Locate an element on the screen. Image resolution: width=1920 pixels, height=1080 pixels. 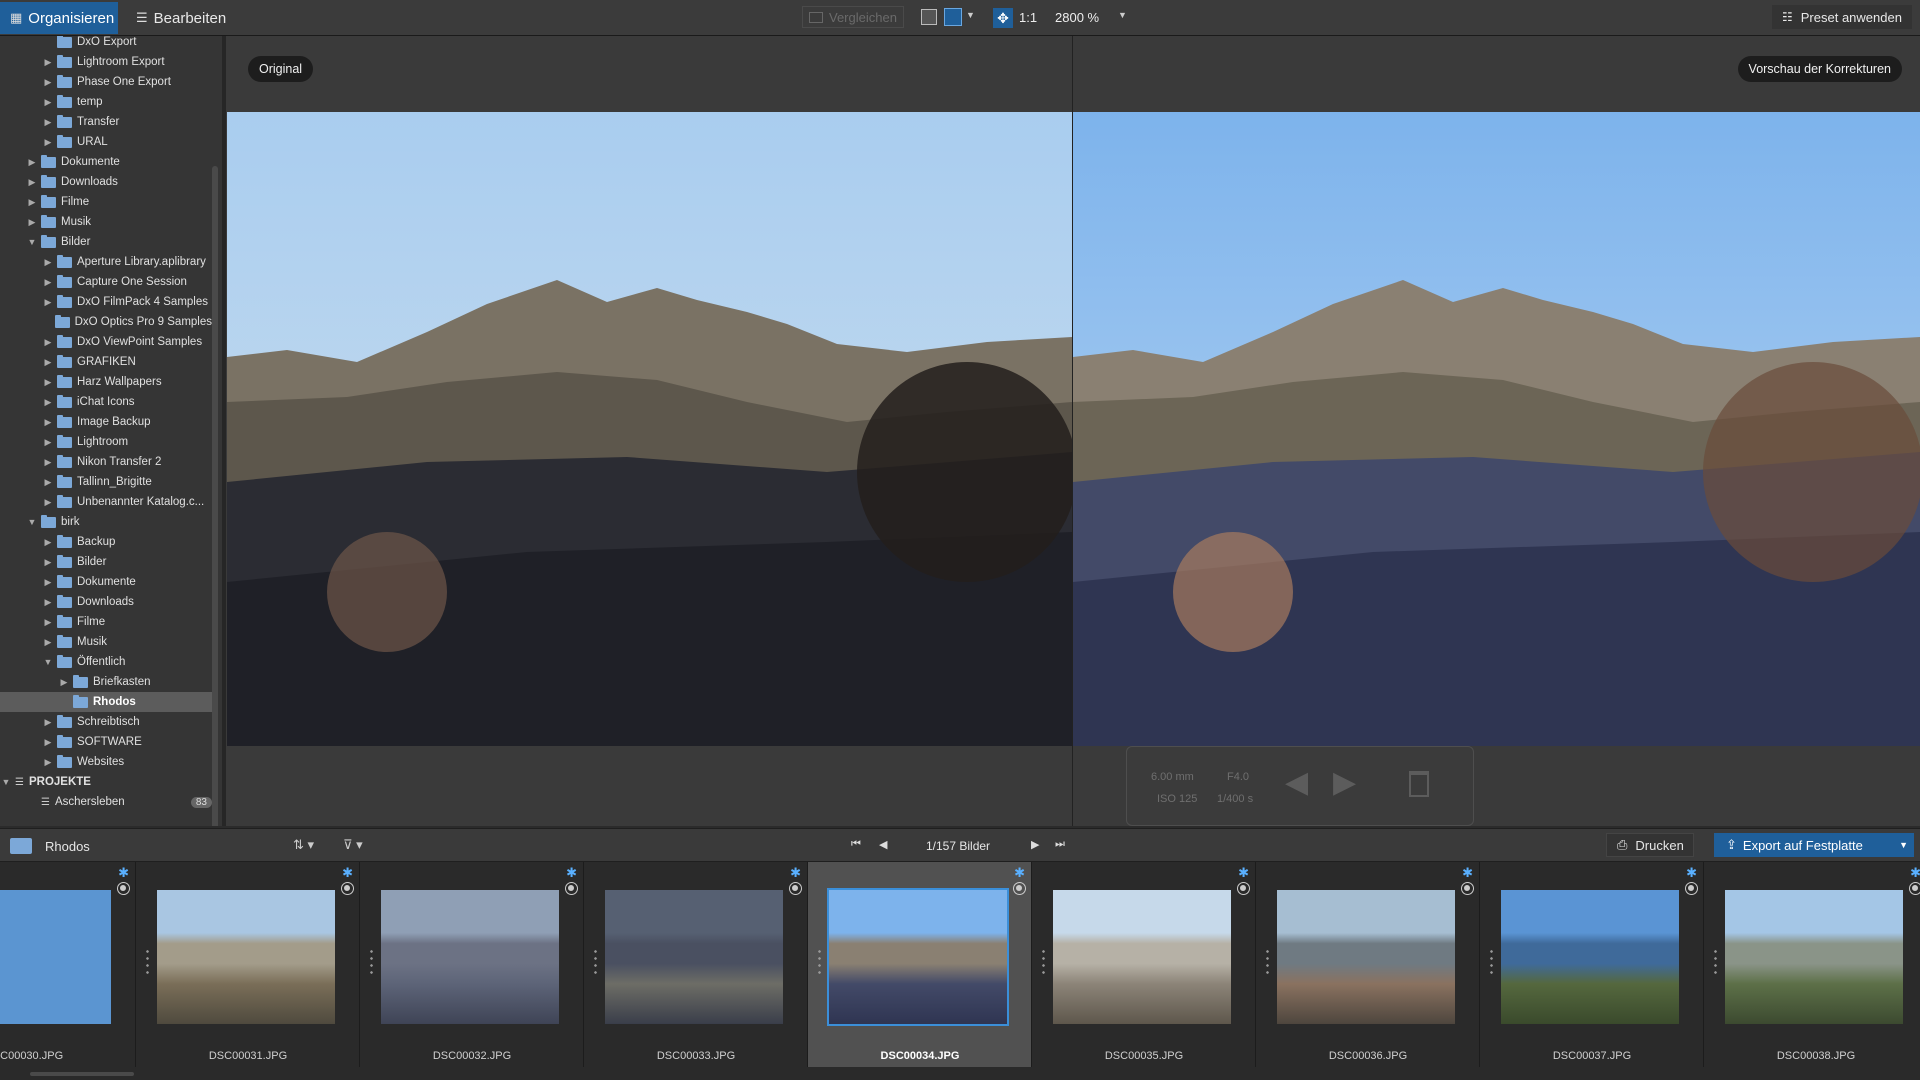
filmstrip-item: ✱ DSC00034.JPG is located at coordinates (920, 964).